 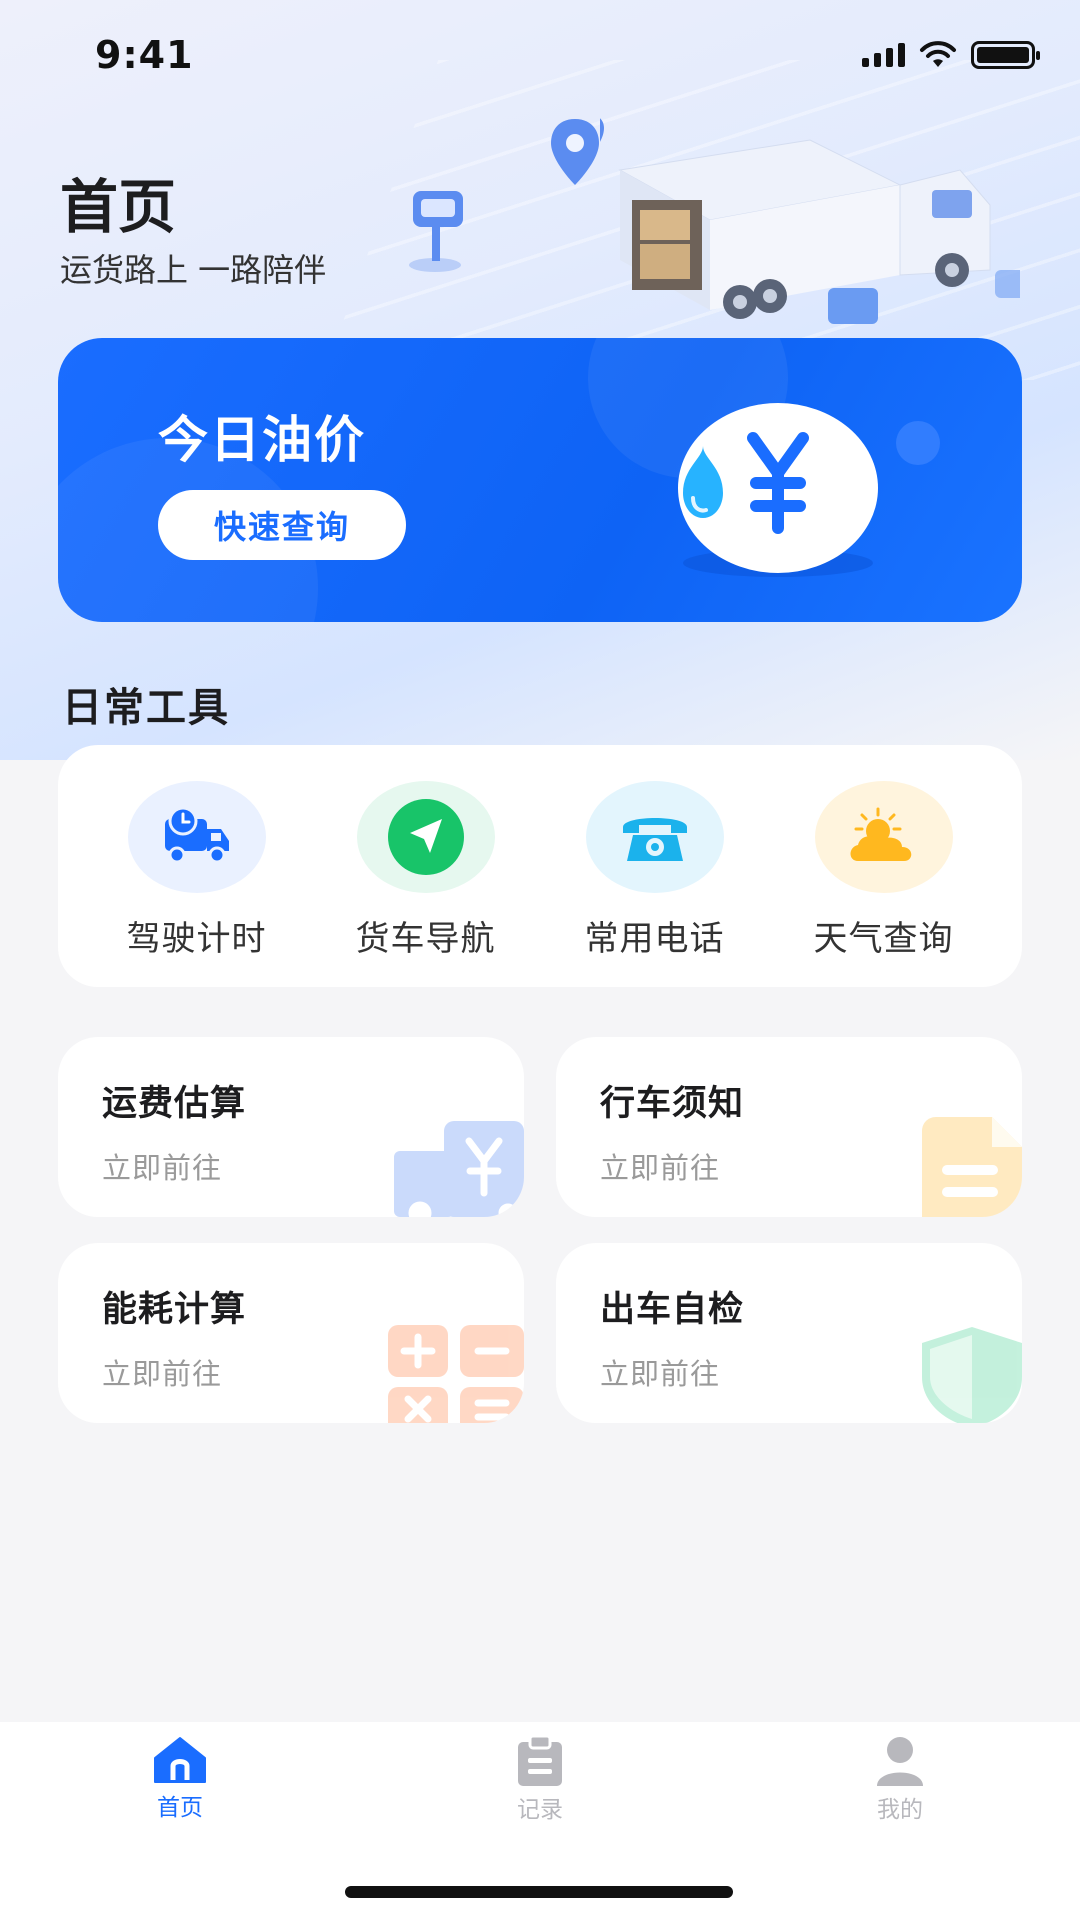 What do you see at coordinates (540, 1810) in the screenshot?
I see `tab-label: 记录` at bounding box center [540, 1810].